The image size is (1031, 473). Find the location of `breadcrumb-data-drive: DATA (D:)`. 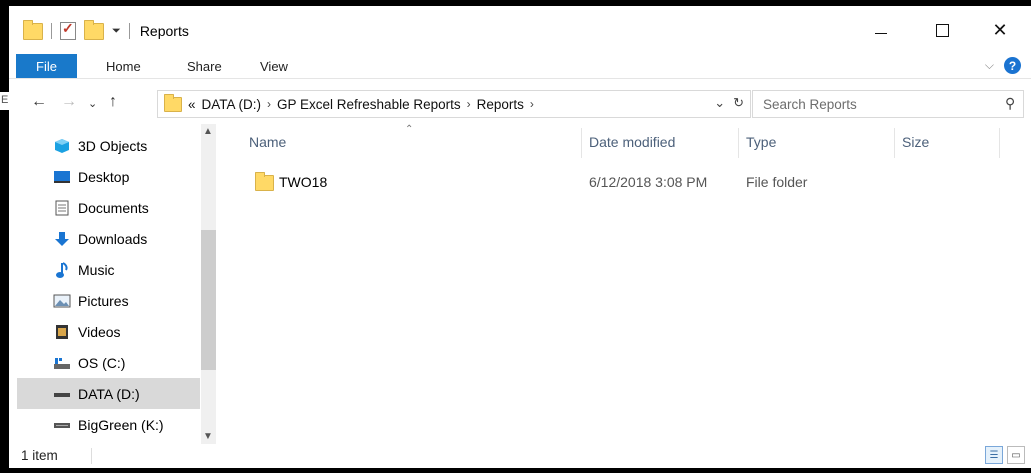

breadcrumb-data-drive: DATA (D:) is located at coordinates (232, 104).